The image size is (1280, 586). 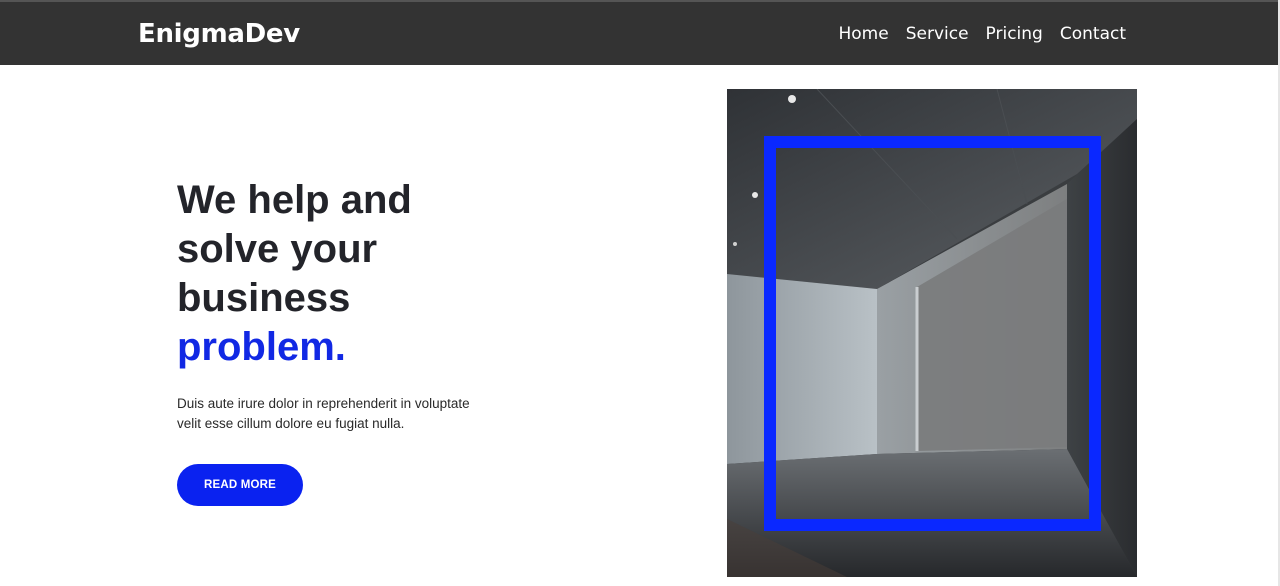 I want to click on hero-title: We help and solve your business problem., so click(x=337, y=274).